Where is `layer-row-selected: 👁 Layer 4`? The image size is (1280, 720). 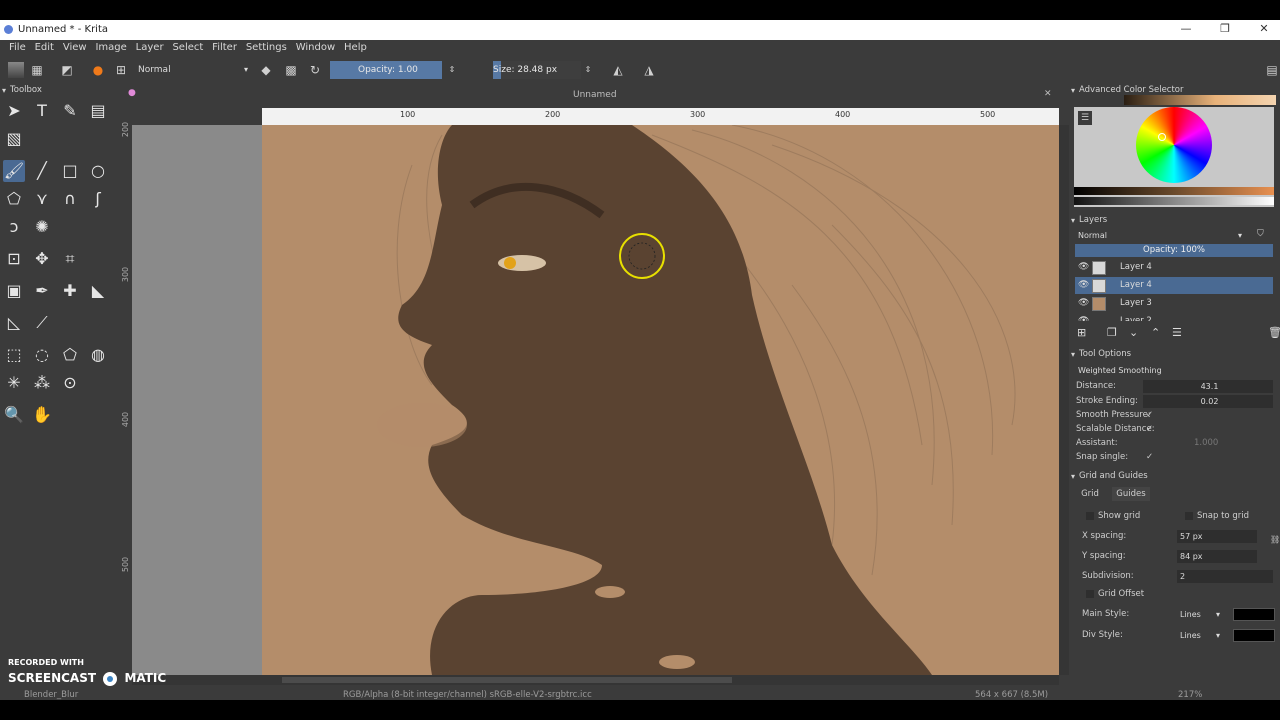 layer-row-selected: 👁 Layer 4 is located at coordinates (1174, 285).